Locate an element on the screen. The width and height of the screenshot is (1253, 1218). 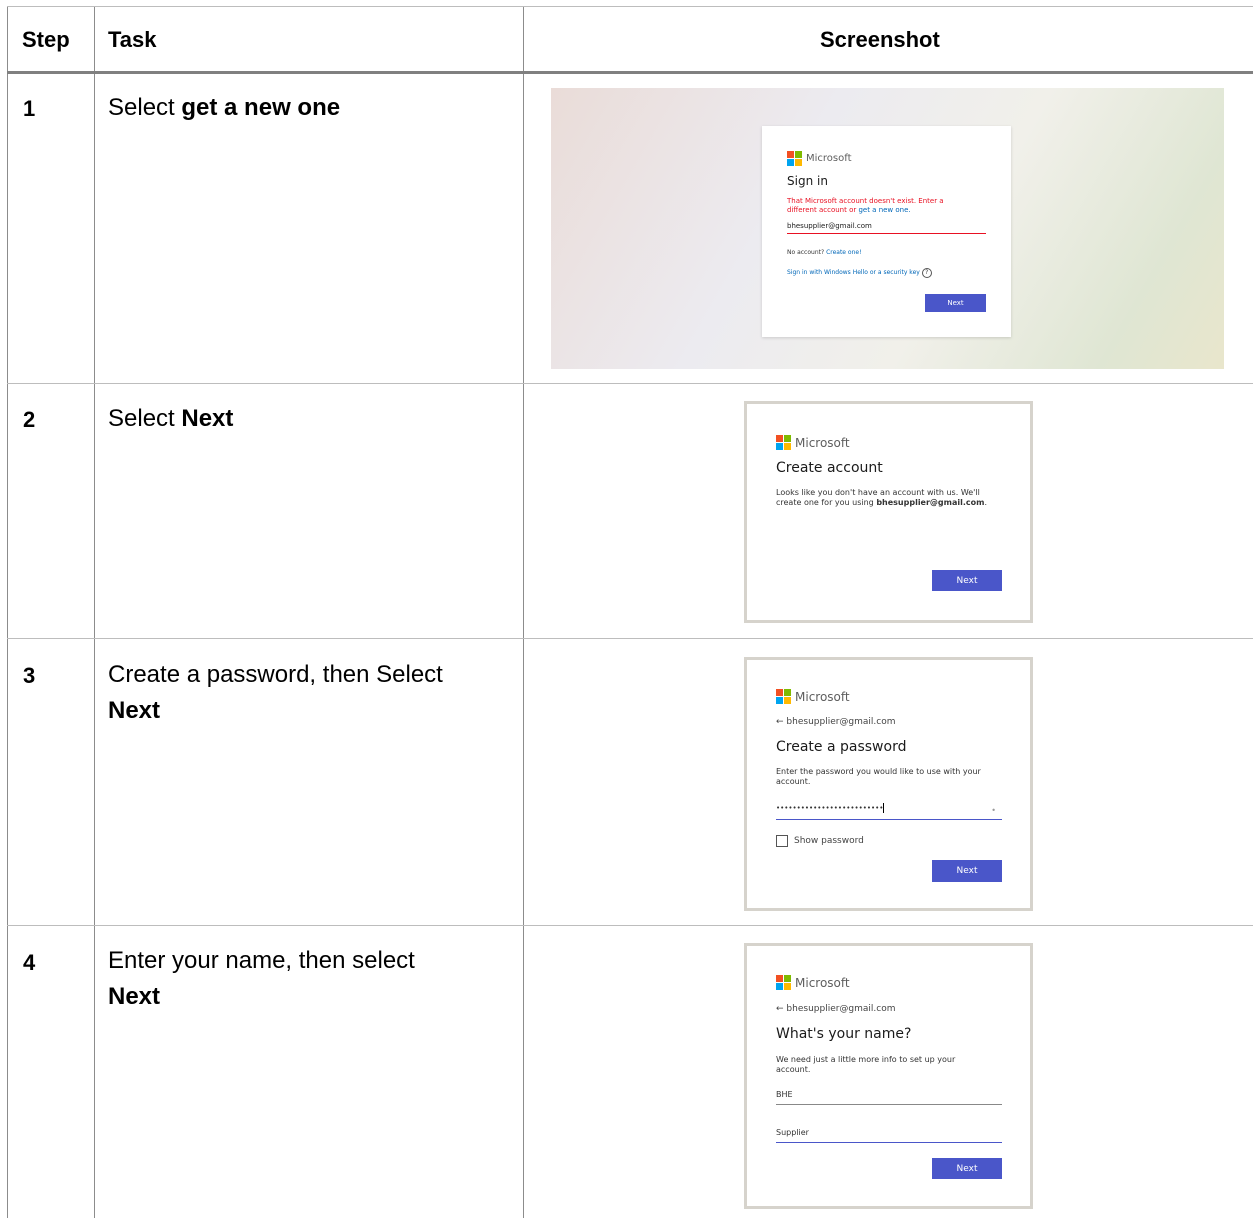
password-input: •••••••••••••••••••••••••• • is located at coordinates (889, 811).